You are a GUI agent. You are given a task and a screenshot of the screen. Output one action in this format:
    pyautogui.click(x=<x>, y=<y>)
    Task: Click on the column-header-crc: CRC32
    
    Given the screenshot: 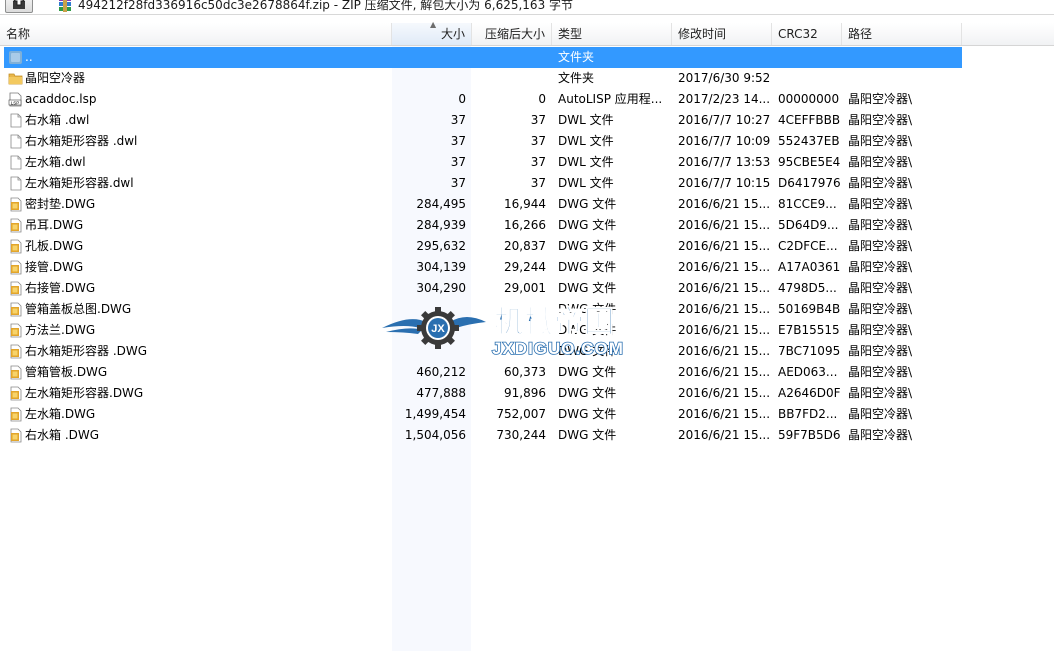 What is the action you would take?
    pyautogui.click(x=807, y=34)
    